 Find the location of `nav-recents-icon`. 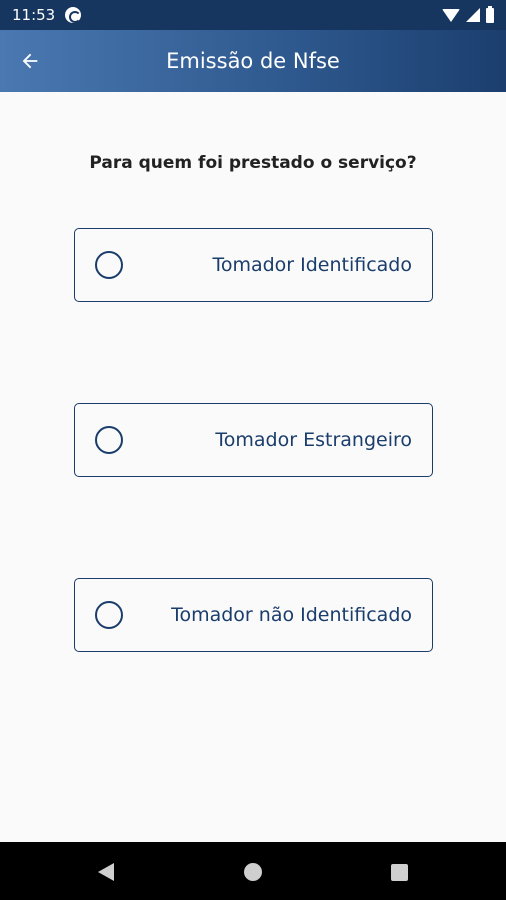

nav-recents-icon is located at coordinates (399, 872).